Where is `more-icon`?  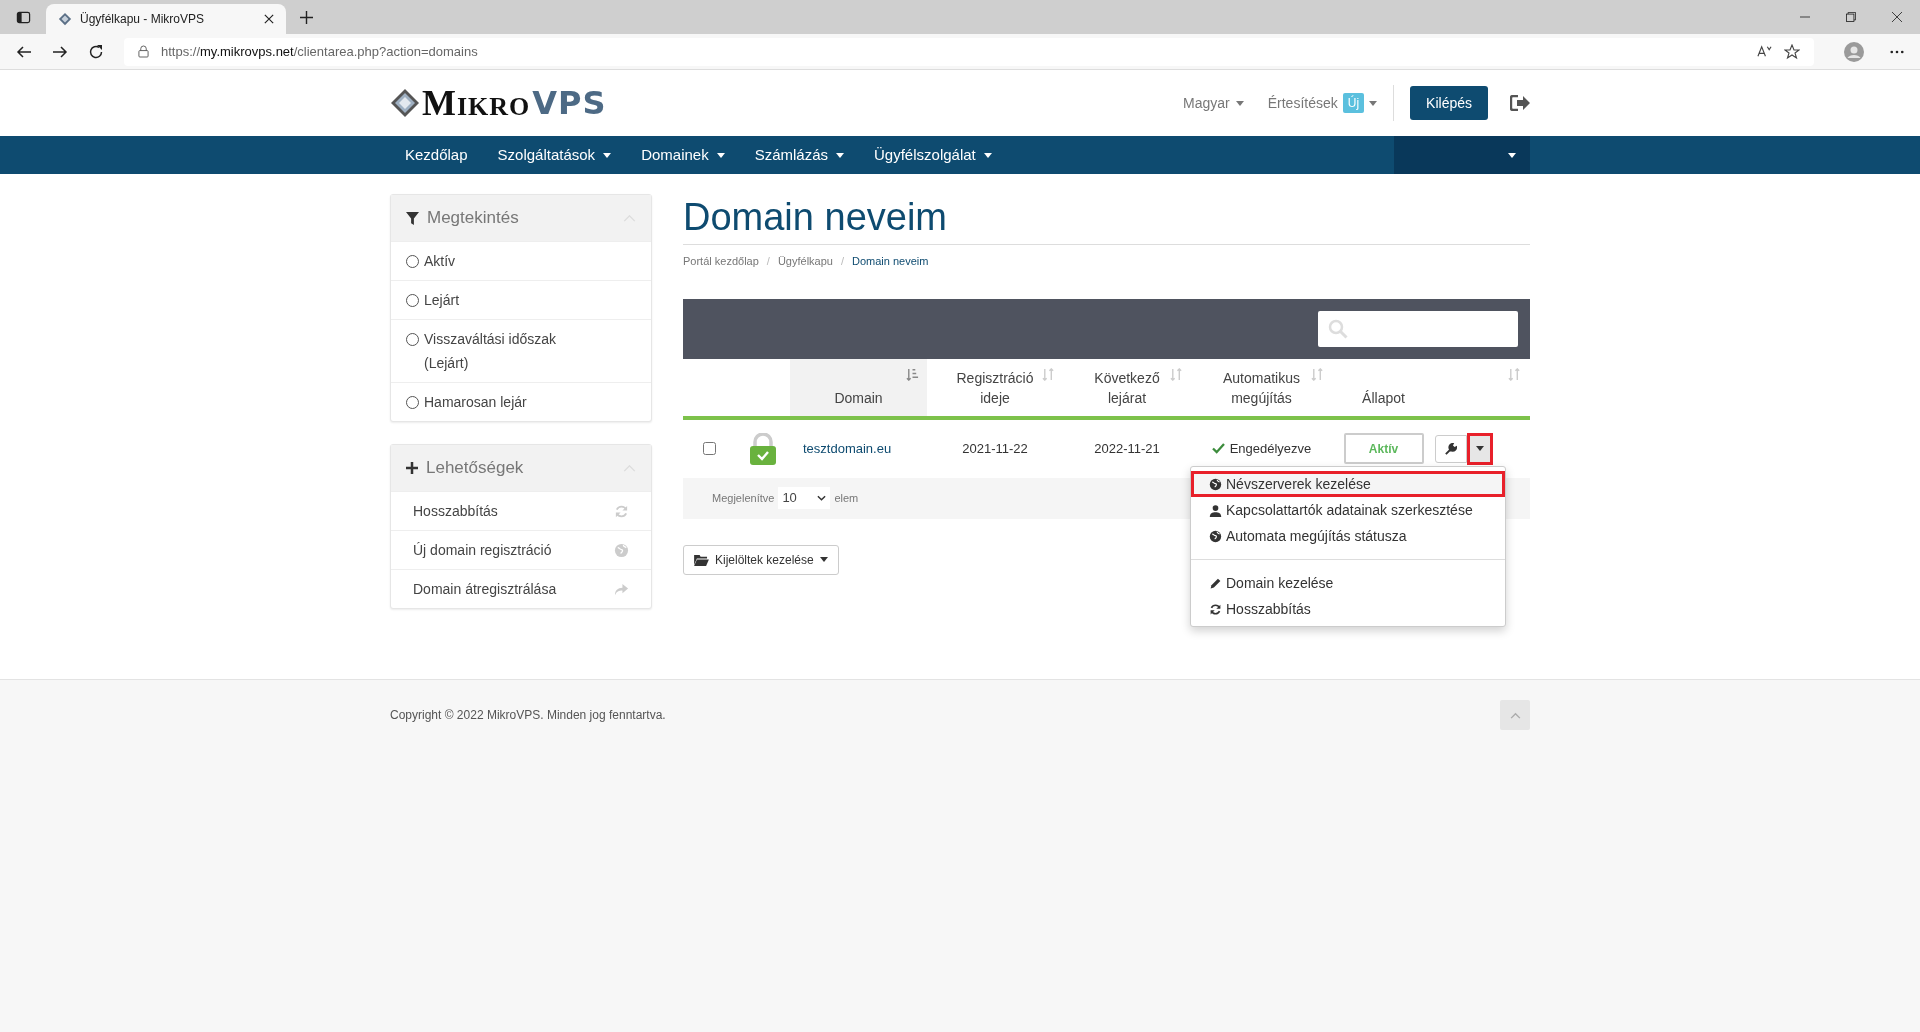 more-icon is located at coordinates (1897, 51).